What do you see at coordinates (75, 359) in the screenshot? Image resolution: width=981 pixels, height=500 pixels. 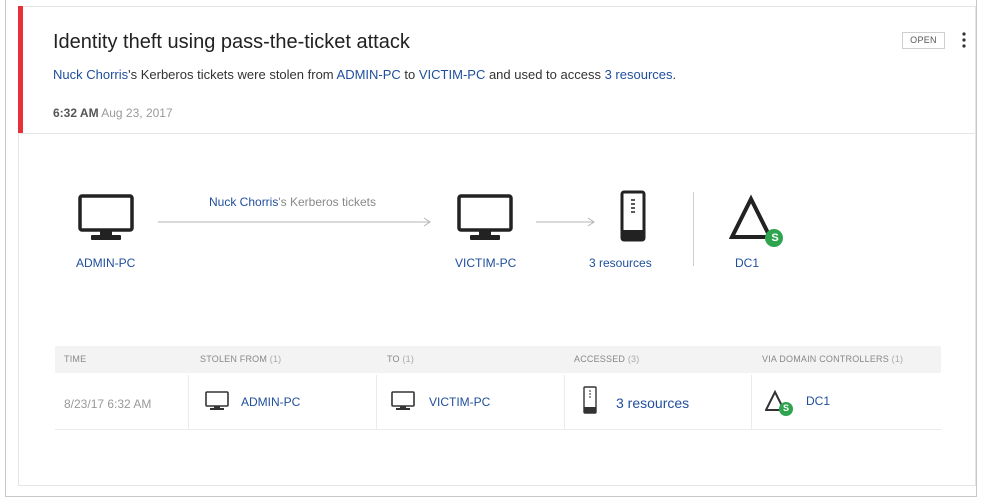 I see `th-time: TIME` at bounding box center [75, 359].